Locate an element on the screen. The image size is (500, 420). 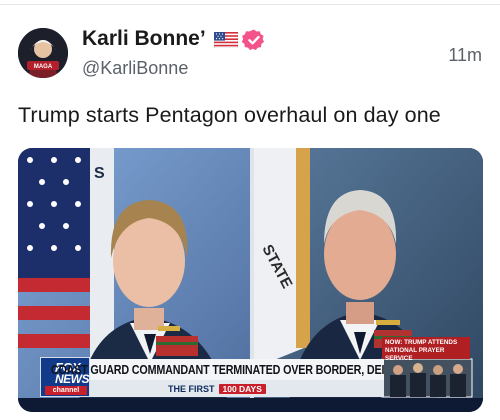
avatar-image: MAGA is located at coordinates (43, 53).